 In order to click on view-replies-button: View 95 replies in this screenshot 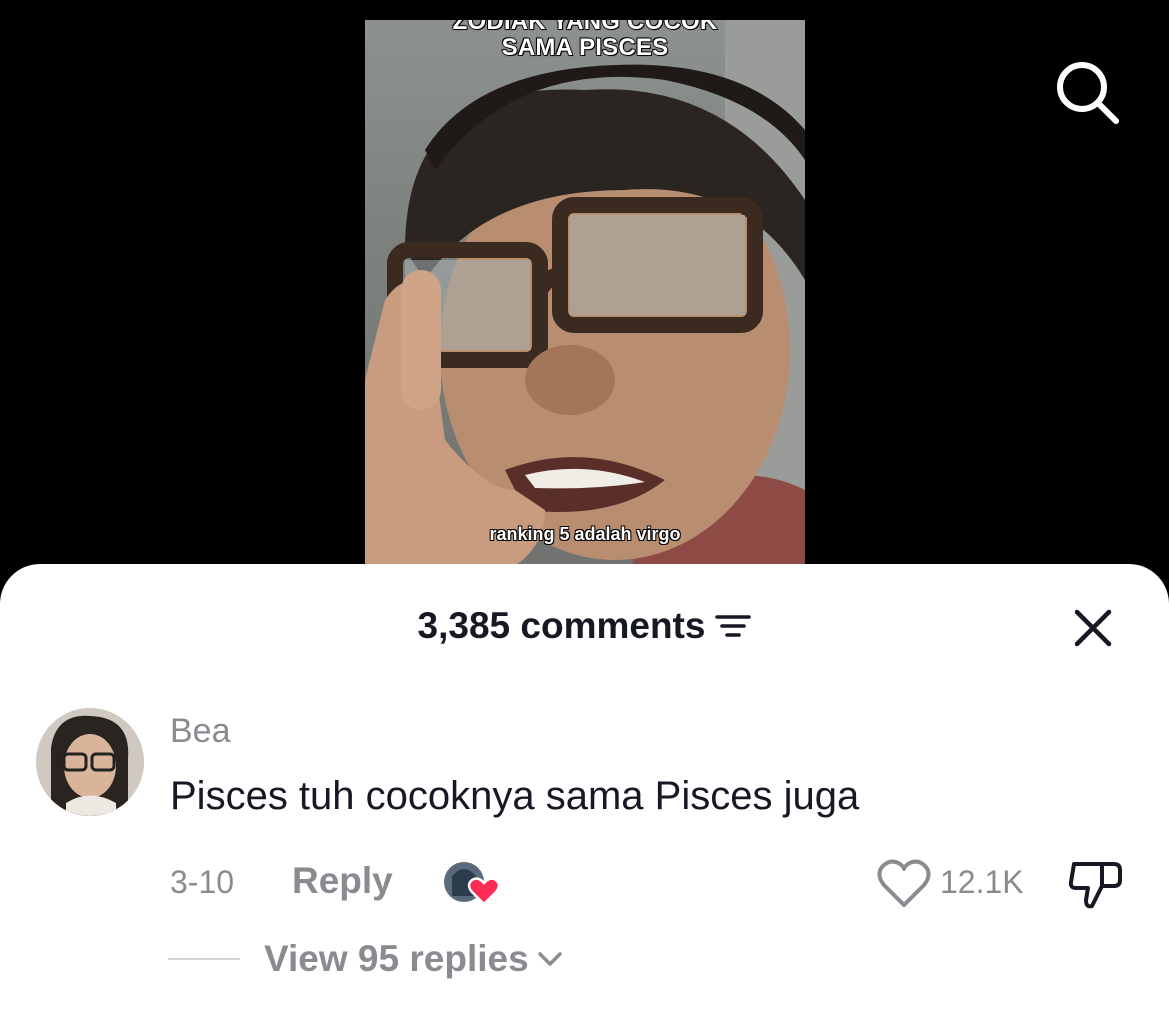, I will do `click(413, 959)`.